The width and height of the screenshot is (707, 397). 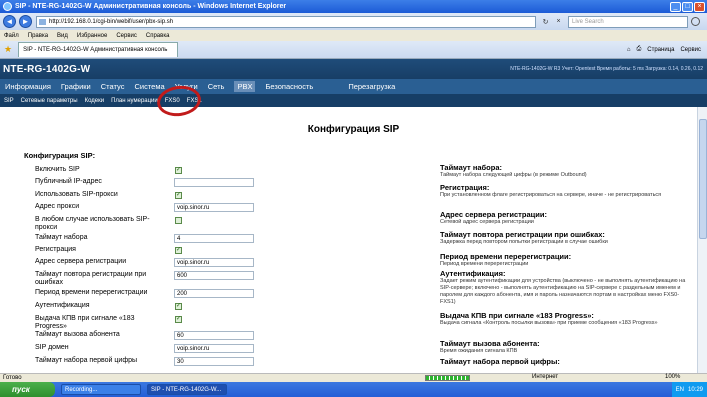 I want to click on form-input, so click(x=214, y=182).